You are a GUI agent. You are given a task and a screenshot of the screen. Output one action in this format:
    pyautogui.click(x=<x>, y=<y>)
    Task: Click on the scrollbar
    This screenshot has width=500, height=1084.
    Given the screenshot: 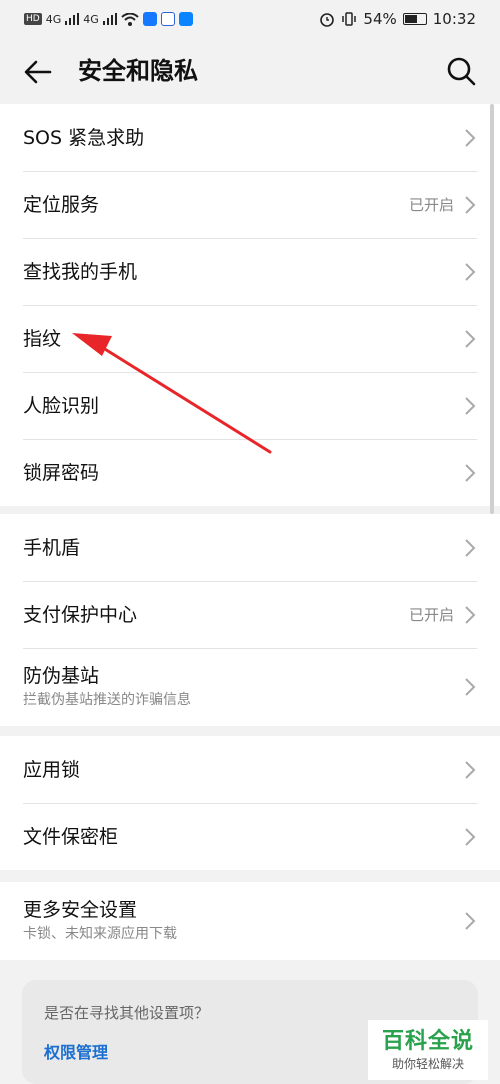 What is the action you would take?
    pyautogui.click(x=492, y=309)
    